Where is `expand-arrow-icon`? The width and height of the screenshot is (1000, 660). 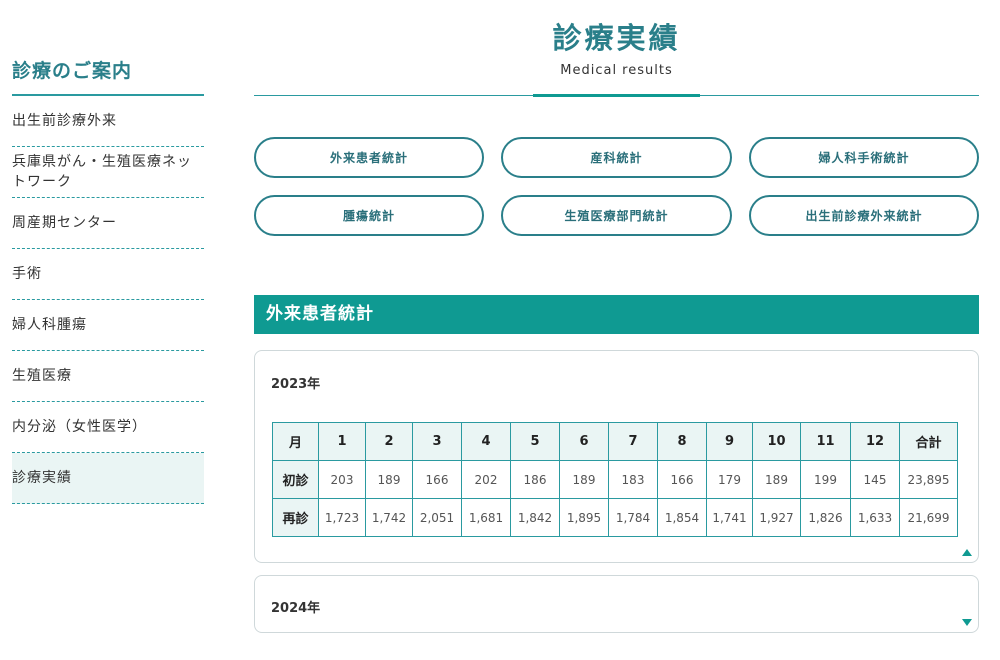
expand-arrow-icon is located at coordinates (967, 622).